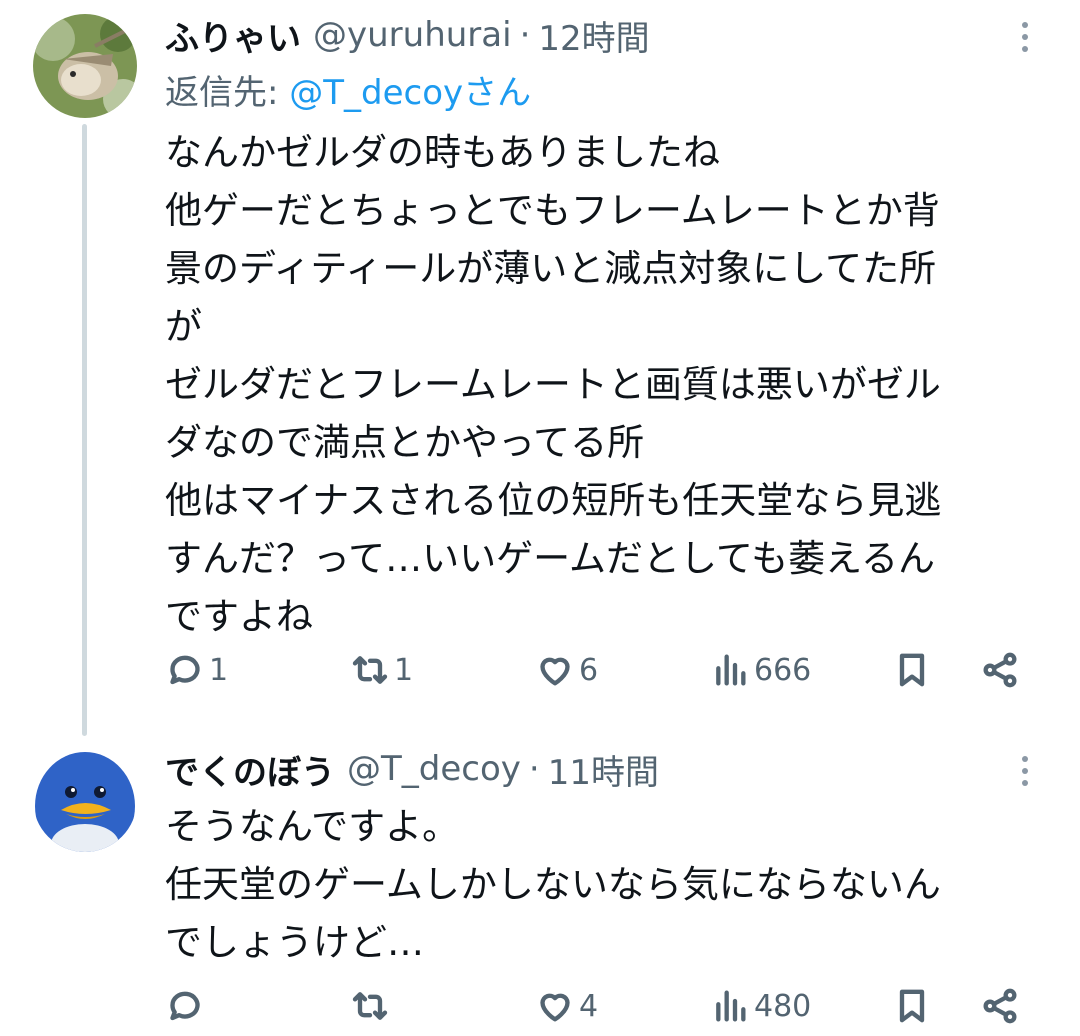 This screenshot has width=1080, height=1036. Describe the element at coordinates (312, 826) in the screenshot. I see `tweet-text-line: そうなんですよ。` at that location.